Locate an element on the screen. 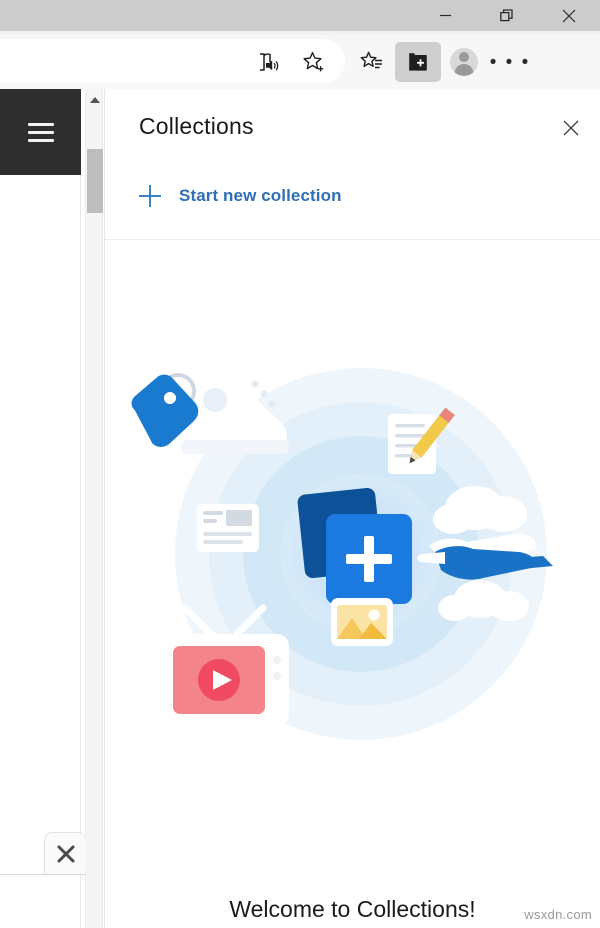 The image size is (600, 928). window-controls is located at coordinates (507, 15).